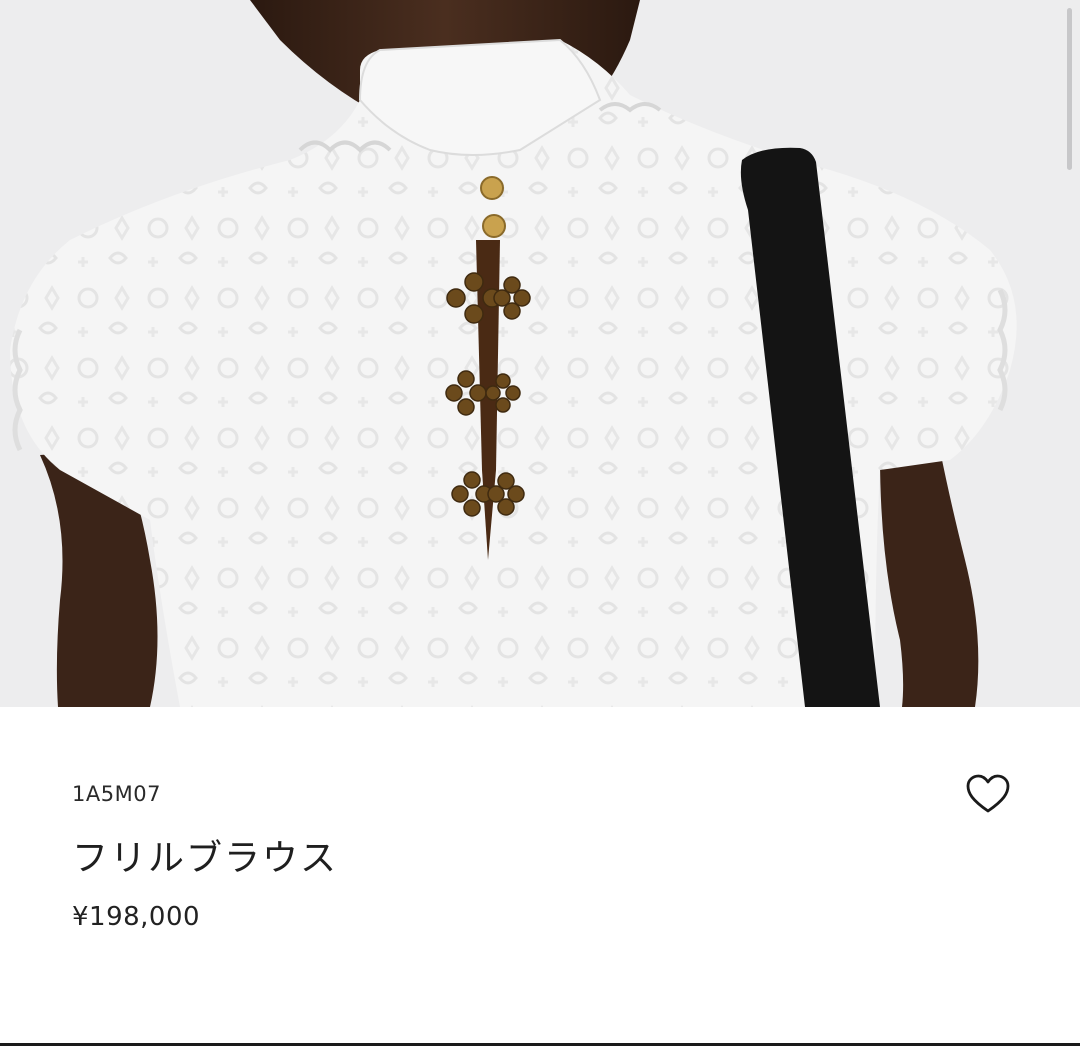 This screenshot has width=1080, height=1046. What do you see at coordinates (205, 858) in the screenshot?
I see `product-name: フリルブラウス` at bounding box center [205, 858].